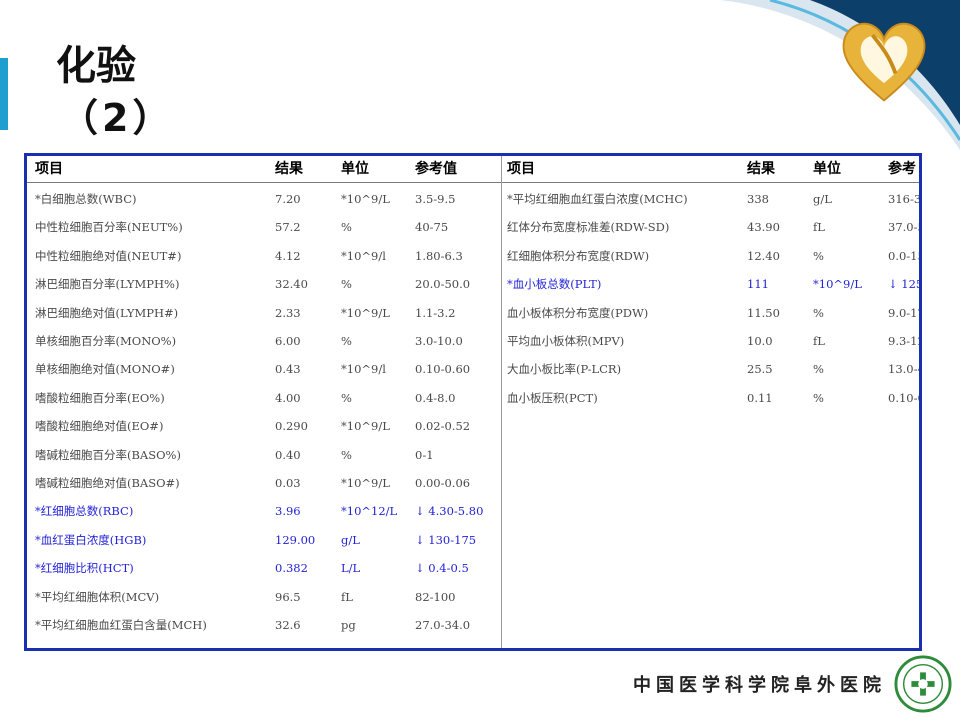  I want to click on cell-unit: L/L, so click(351, 568).